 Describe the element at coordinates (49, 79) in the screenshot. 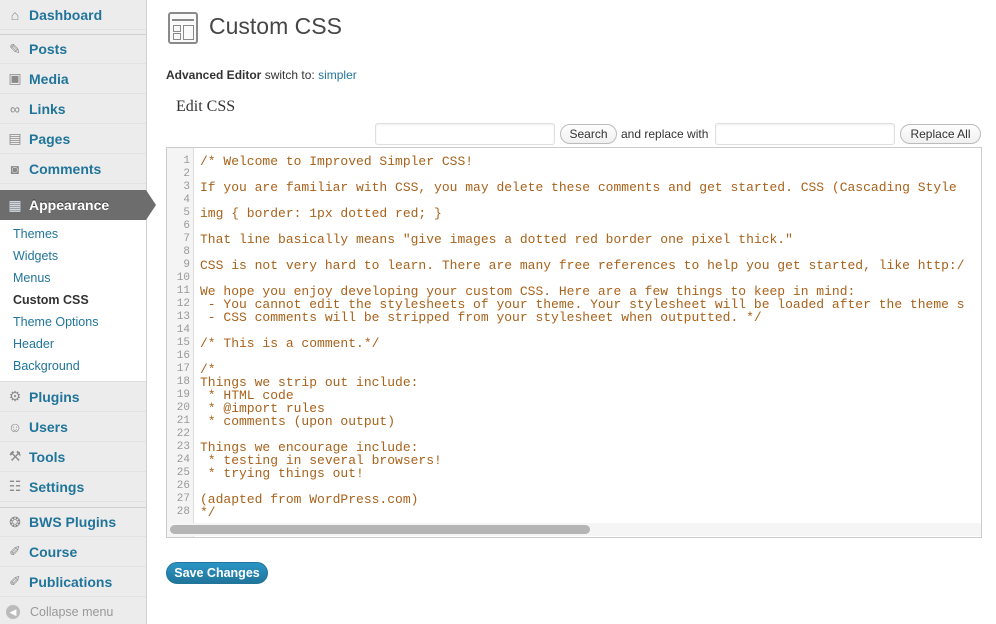

I see `sidebar-item-label: Media` at that location.